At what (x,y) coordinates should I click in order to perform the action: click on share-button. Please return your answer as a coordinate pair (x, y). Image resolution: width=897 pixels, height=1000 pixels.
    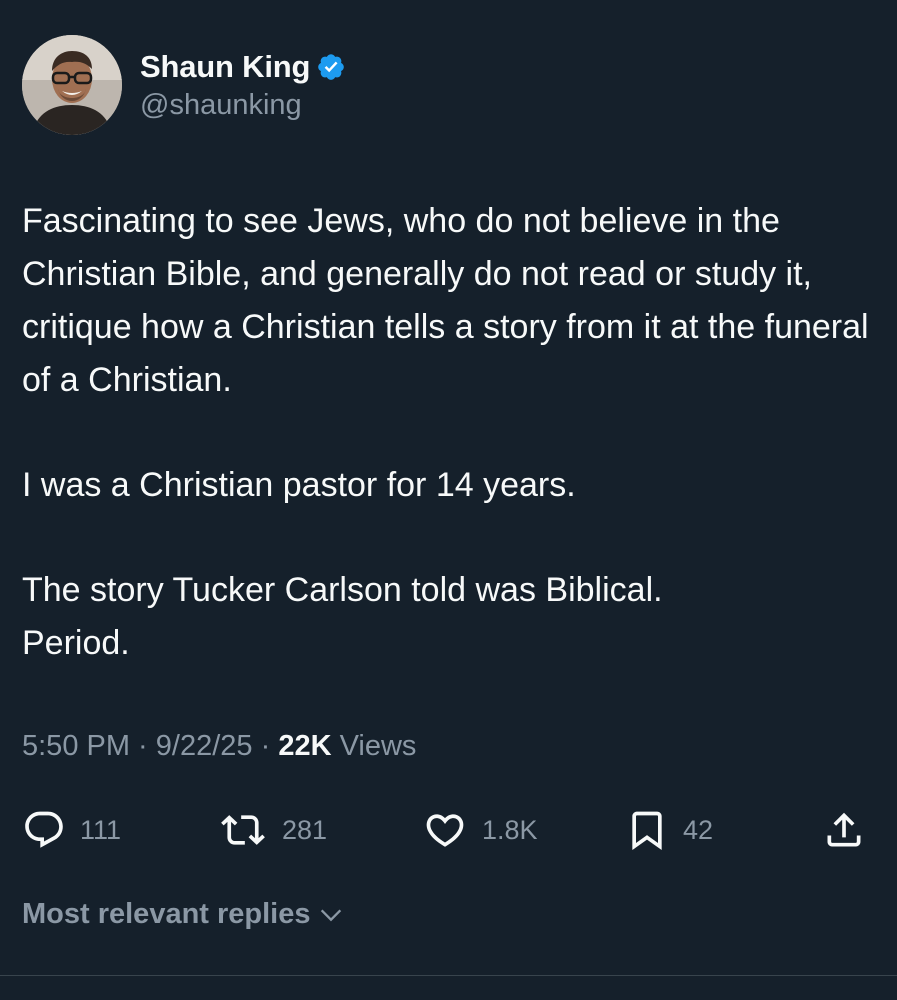
    Looking at the image, I should click on (844, 830).